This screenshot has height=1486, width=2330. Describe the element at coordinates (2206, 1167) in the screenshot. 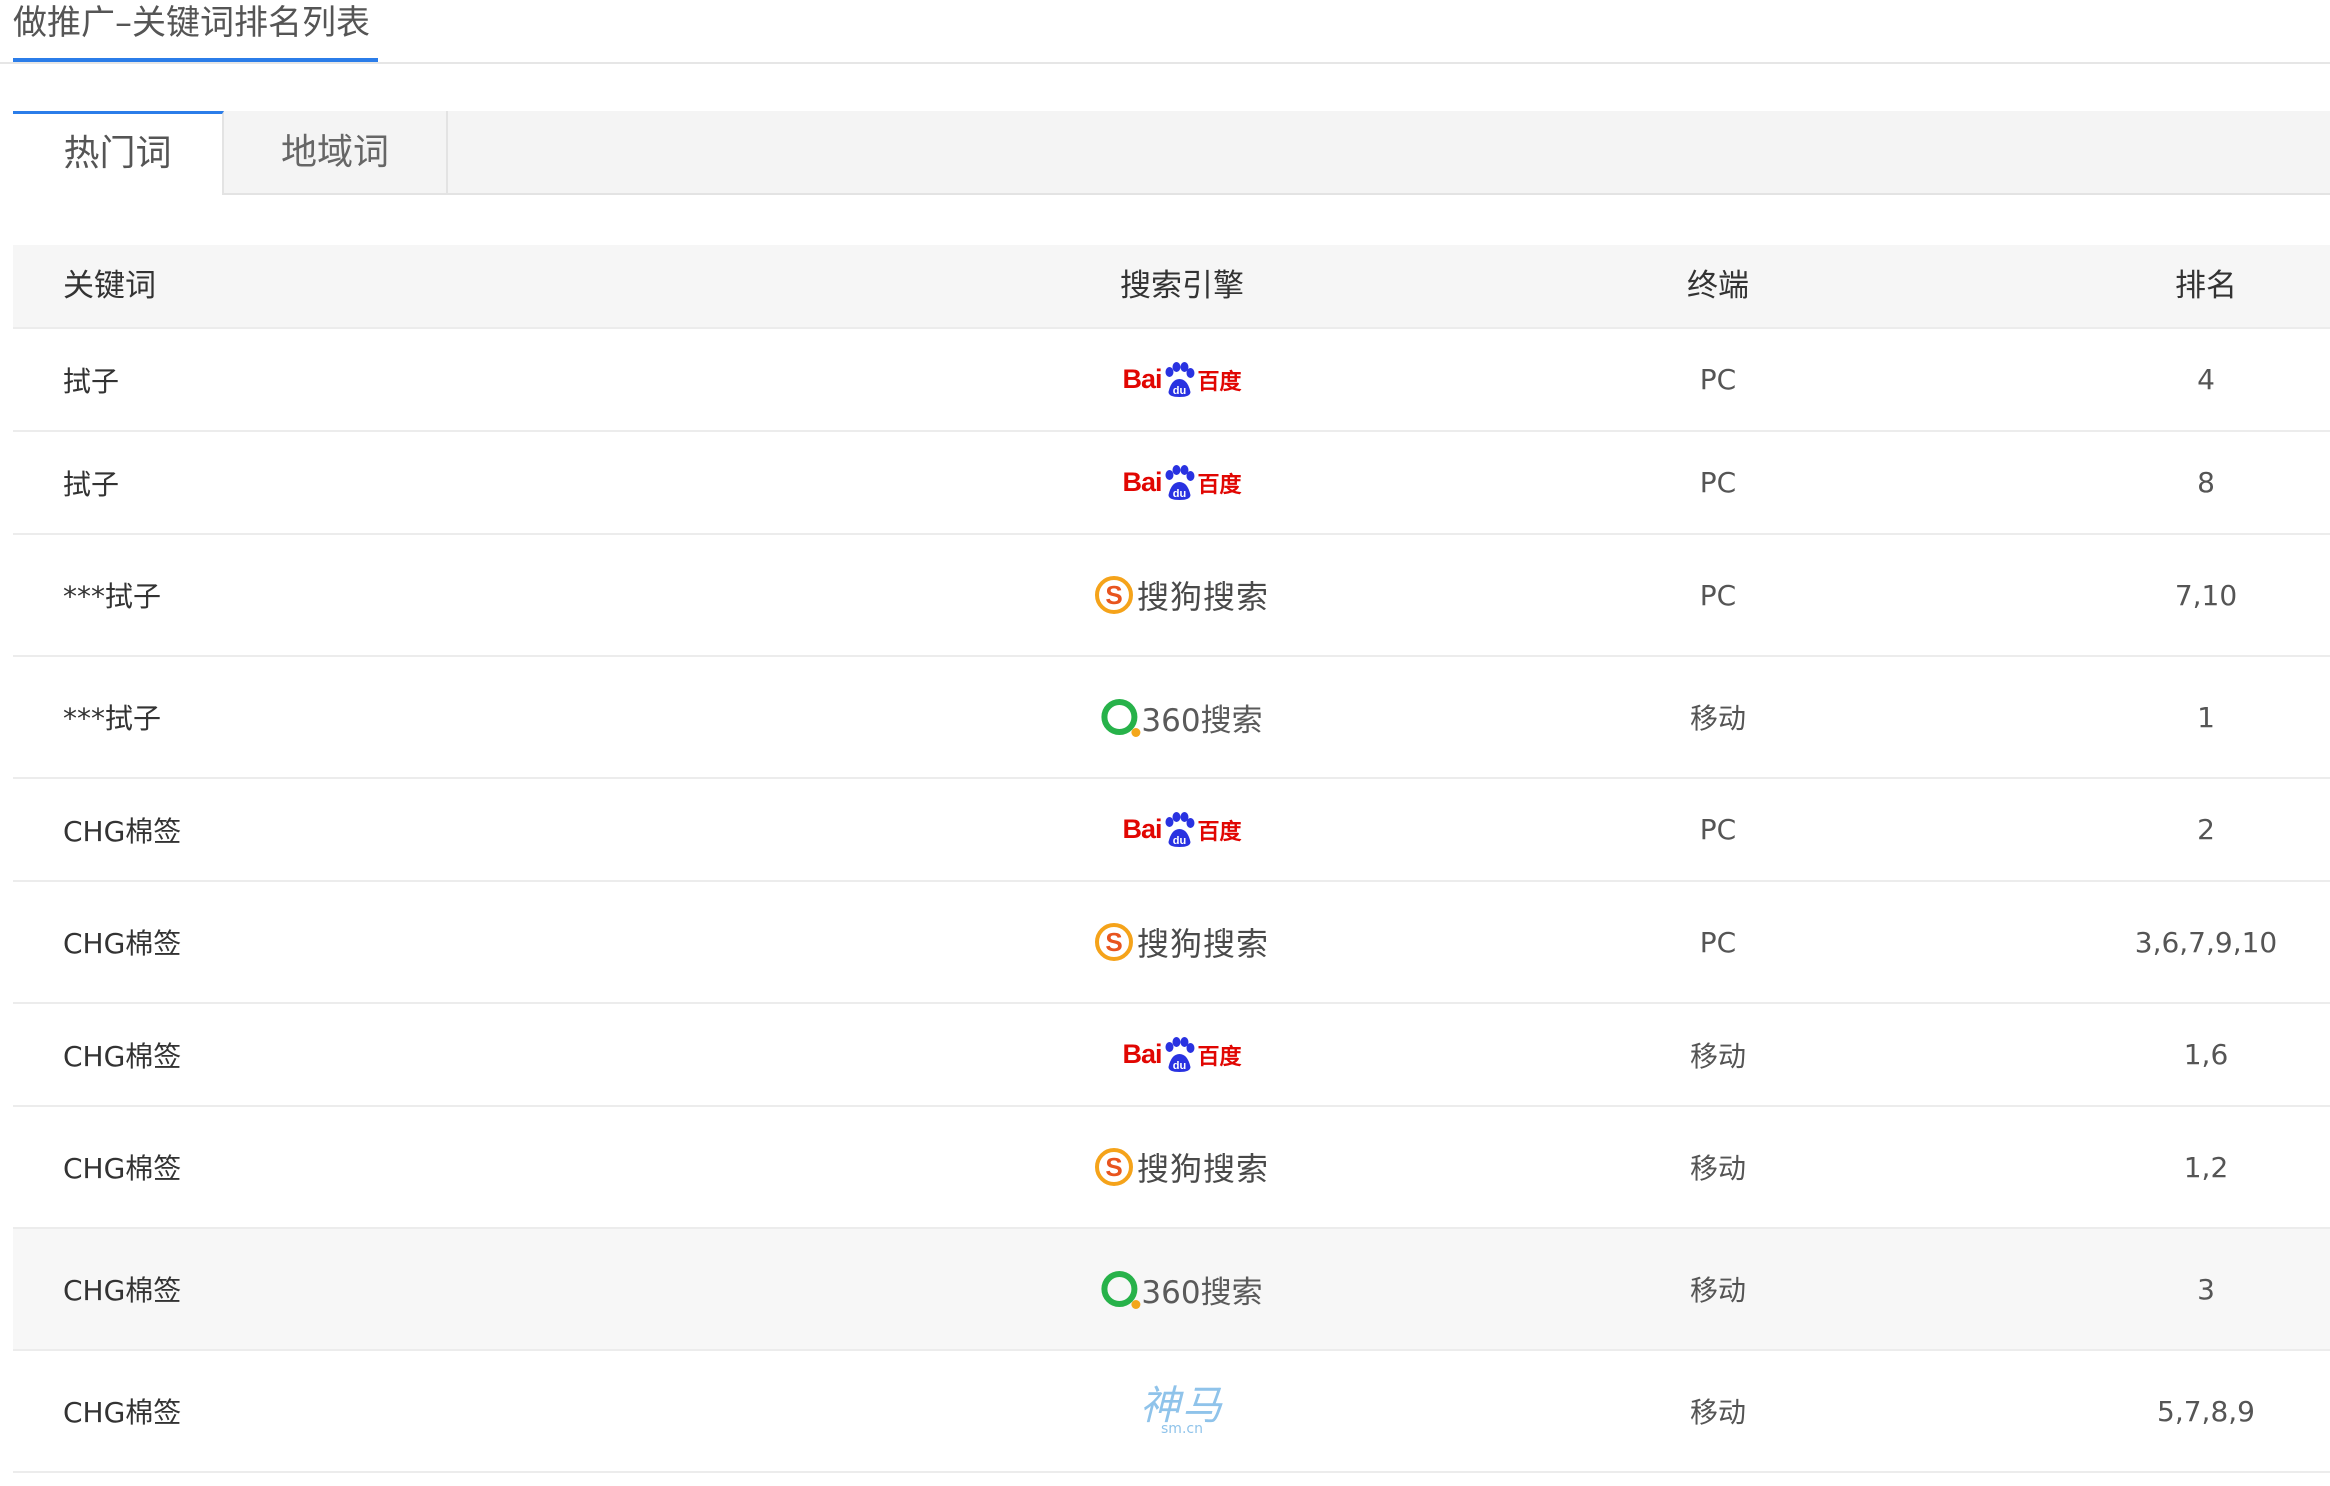

I see `rank-cell: 1,2` at that location.